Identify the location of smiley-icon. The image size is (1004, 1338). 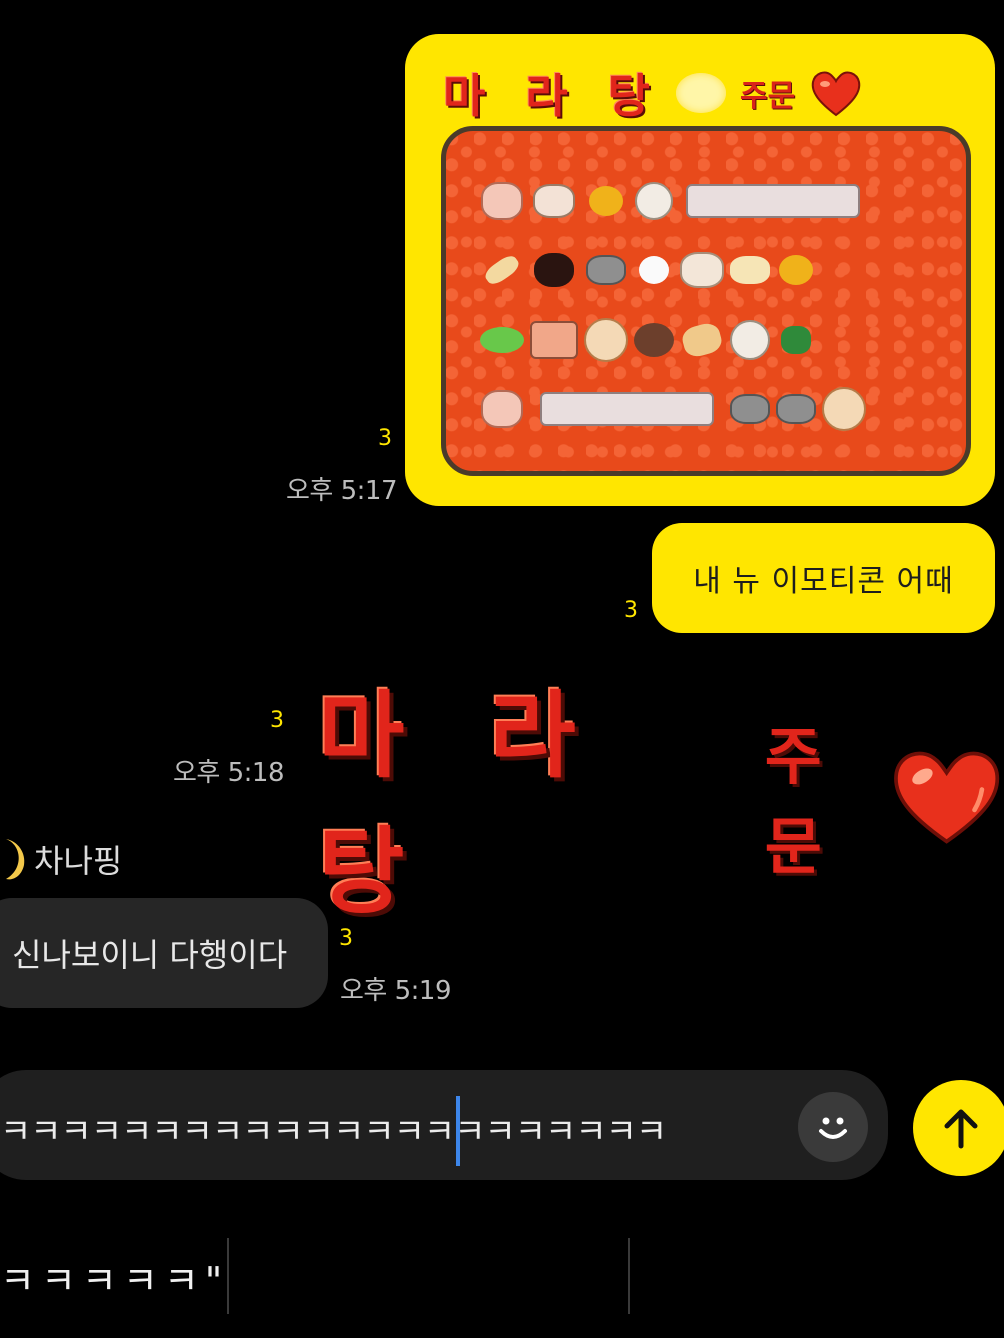
(833, 1128).